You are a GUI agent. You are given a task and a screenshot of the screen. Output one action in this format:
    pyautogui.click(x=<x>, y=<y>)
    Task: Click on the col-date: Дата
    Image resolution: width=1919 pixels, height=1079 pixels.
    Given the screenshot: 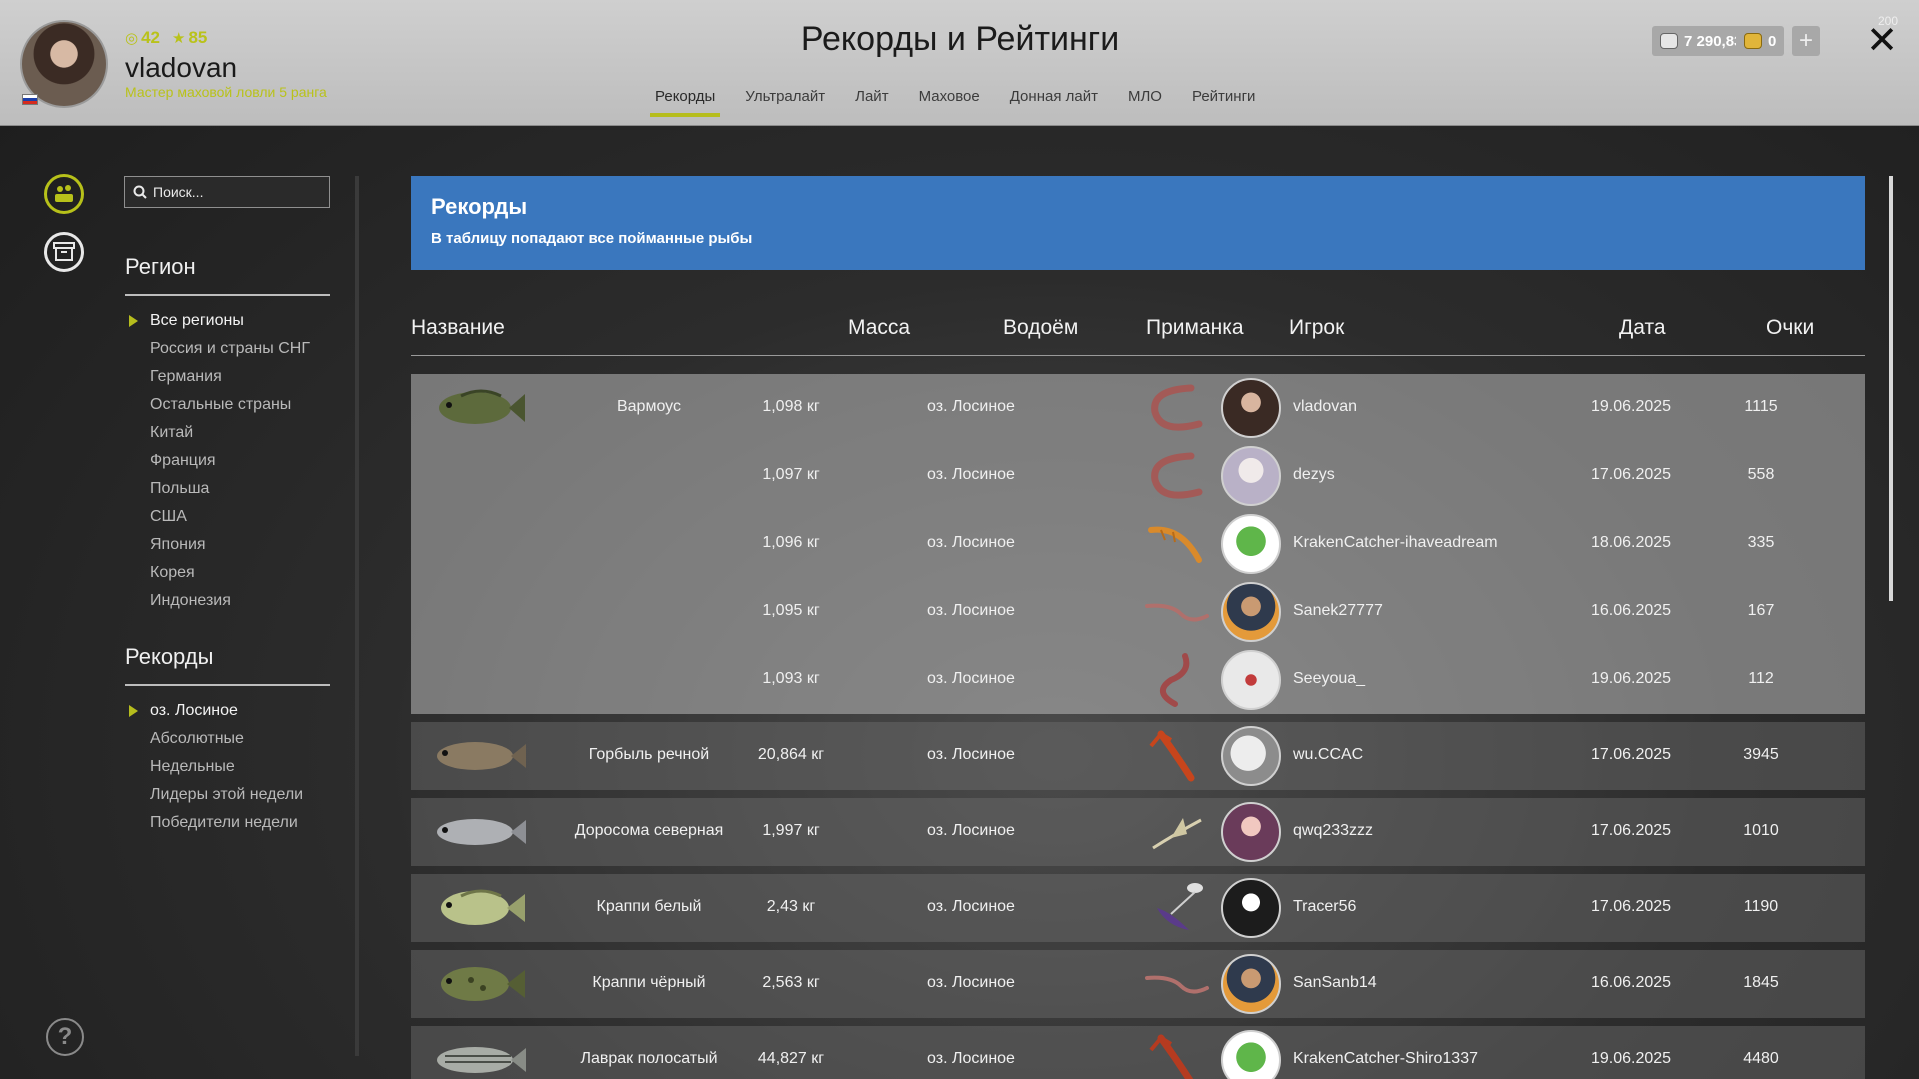 What is the action you would take?
    pyautogui.click(x=1642, y=328)
    